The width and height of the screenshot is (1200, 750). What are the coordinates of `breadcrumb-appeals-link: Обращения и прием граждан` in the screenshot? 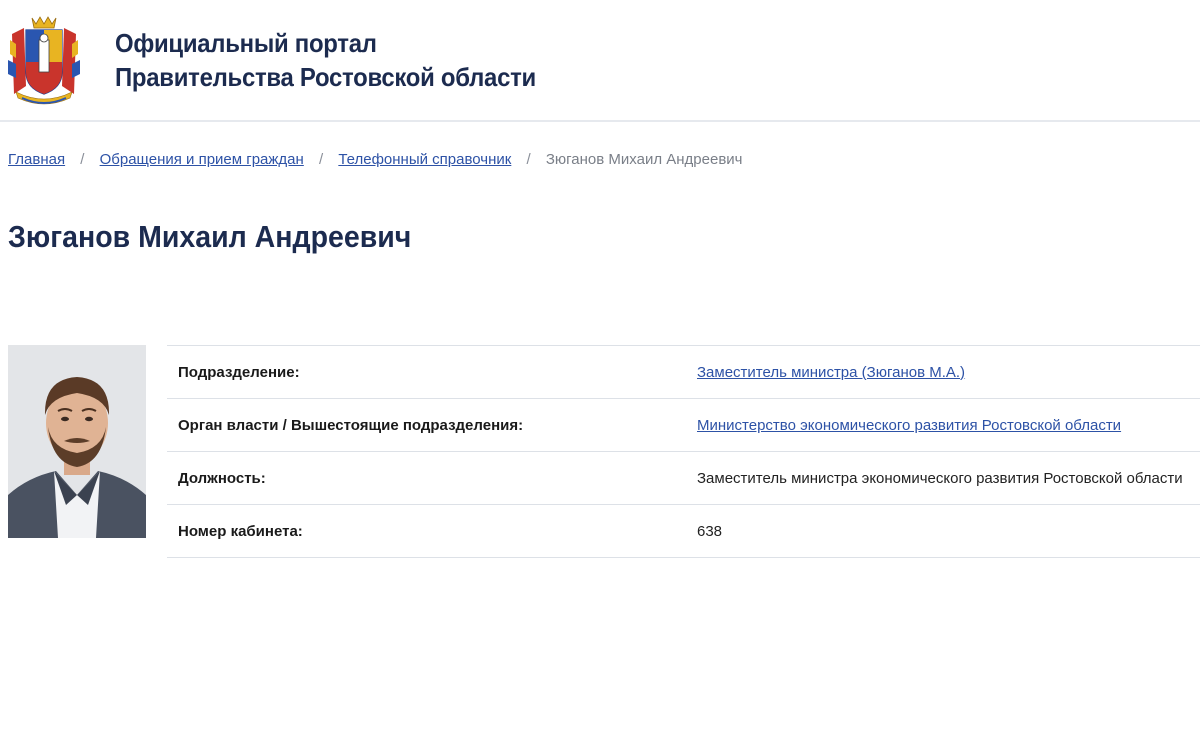 It's located at (202, 159).